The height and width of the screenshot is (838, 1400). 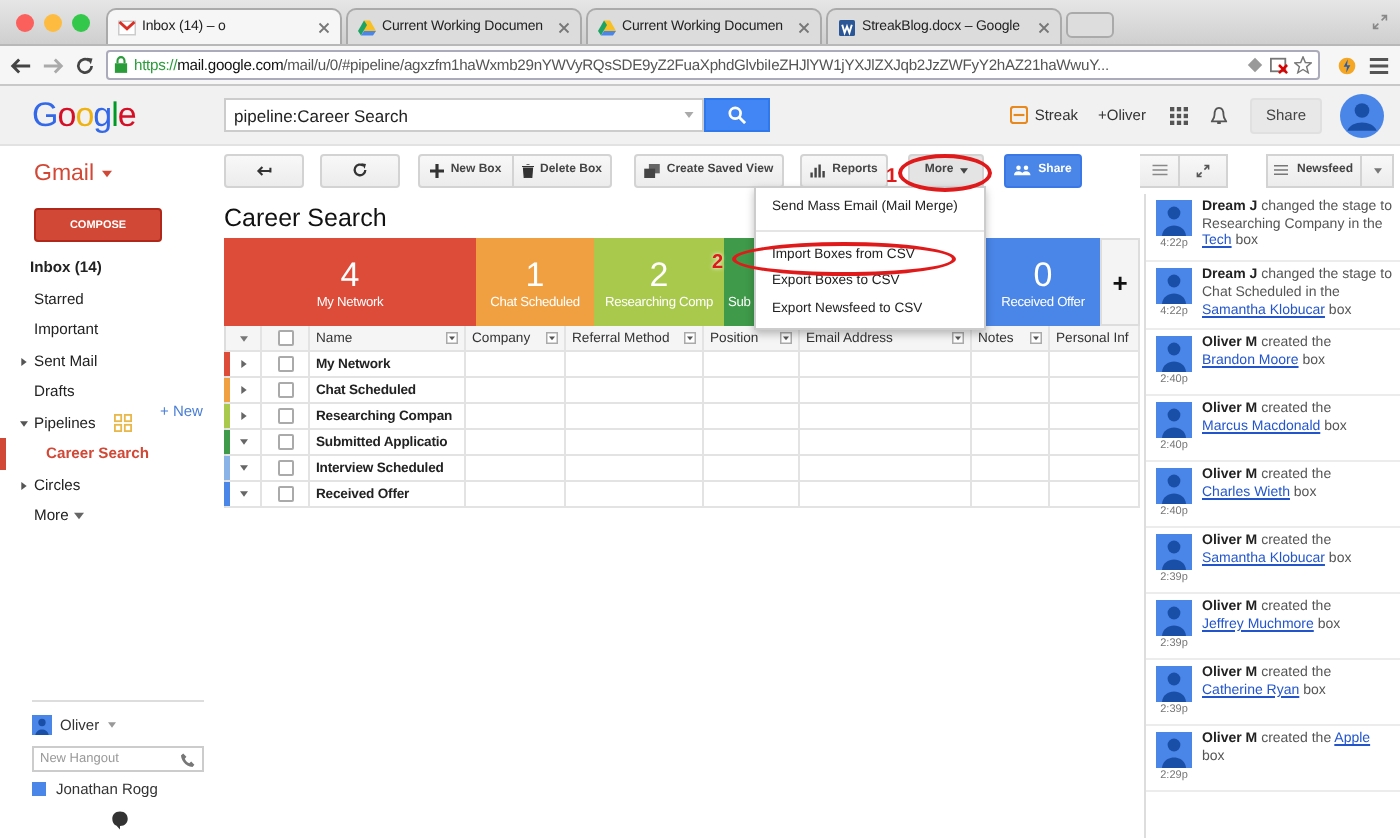 I want to click on blocked-popup-icon, so click(x=1279, y=65).